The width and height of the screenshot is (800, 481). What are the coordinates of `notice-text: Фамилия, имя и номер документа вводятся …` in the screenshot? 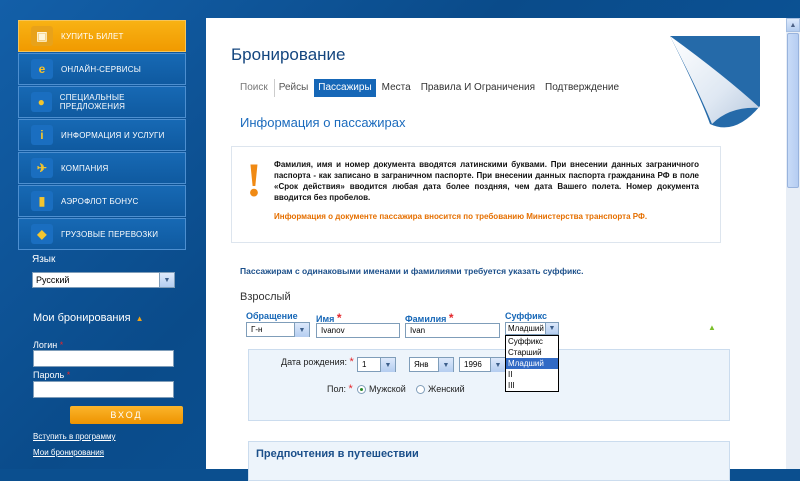 It's located at (486, 181).